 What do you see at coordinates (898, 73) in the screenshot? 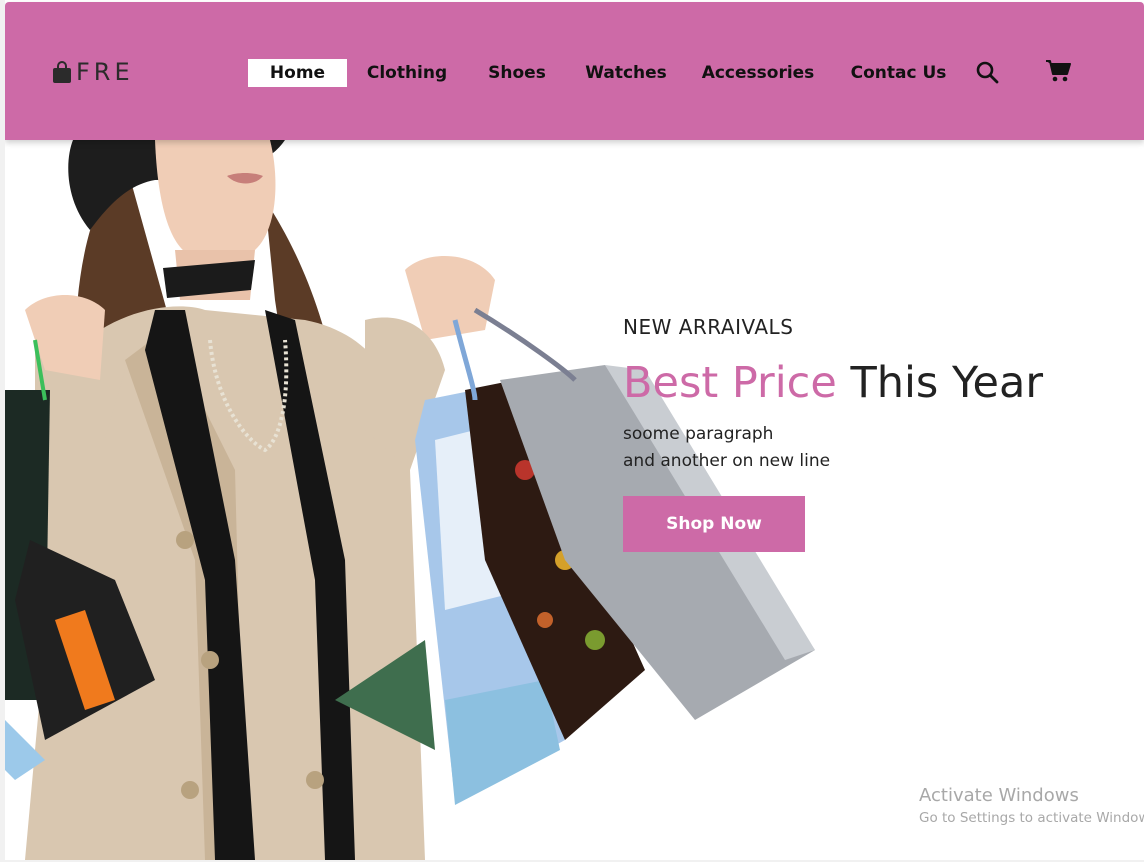
I see `nav-contact-link: Contac Us` at bounding box center [898, 73].